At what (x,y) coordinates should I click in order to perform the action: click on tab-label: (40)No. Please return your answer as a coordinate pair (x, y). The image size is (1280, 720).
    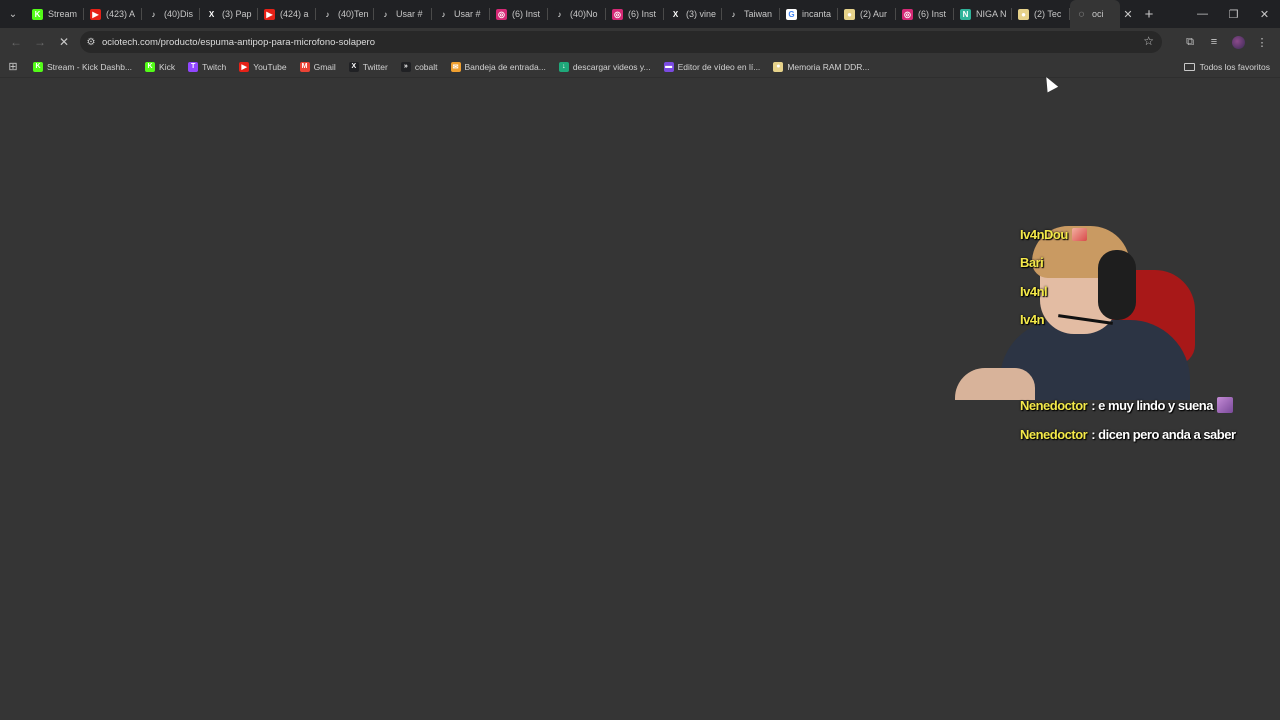
    Looking at the image, I should click on (584, 14).